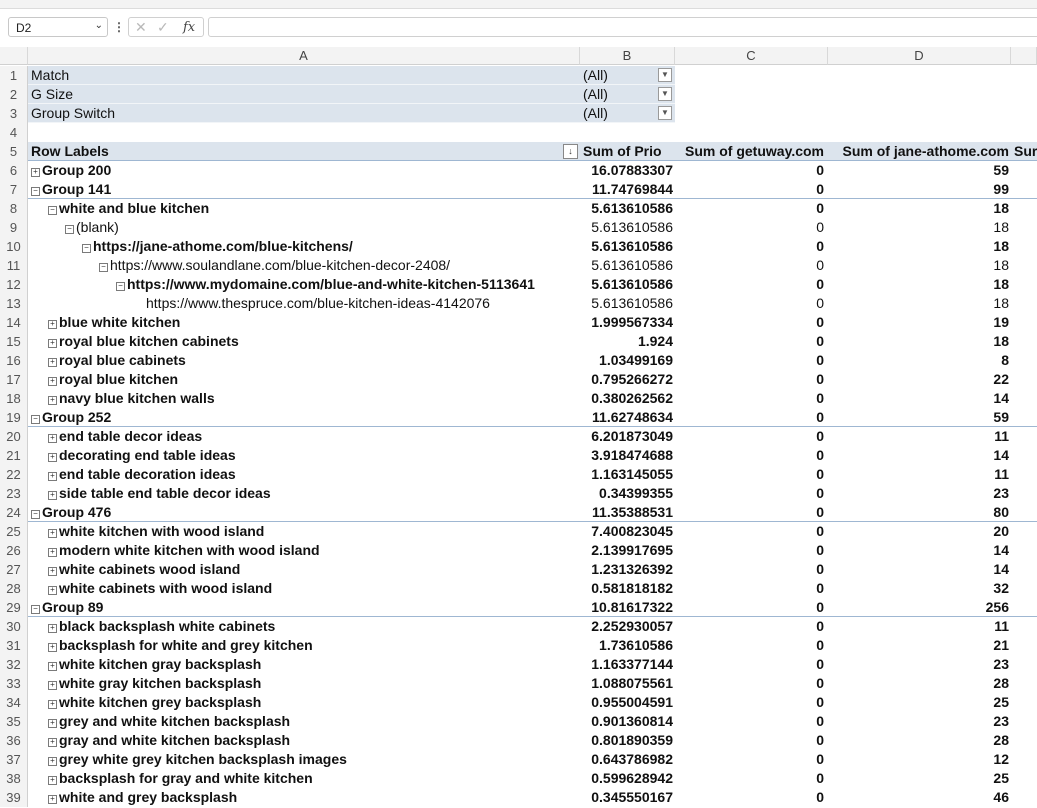 The width and height of the screenshot is (1037, 808). I want to click on row-number: 2, so click(14, 94).